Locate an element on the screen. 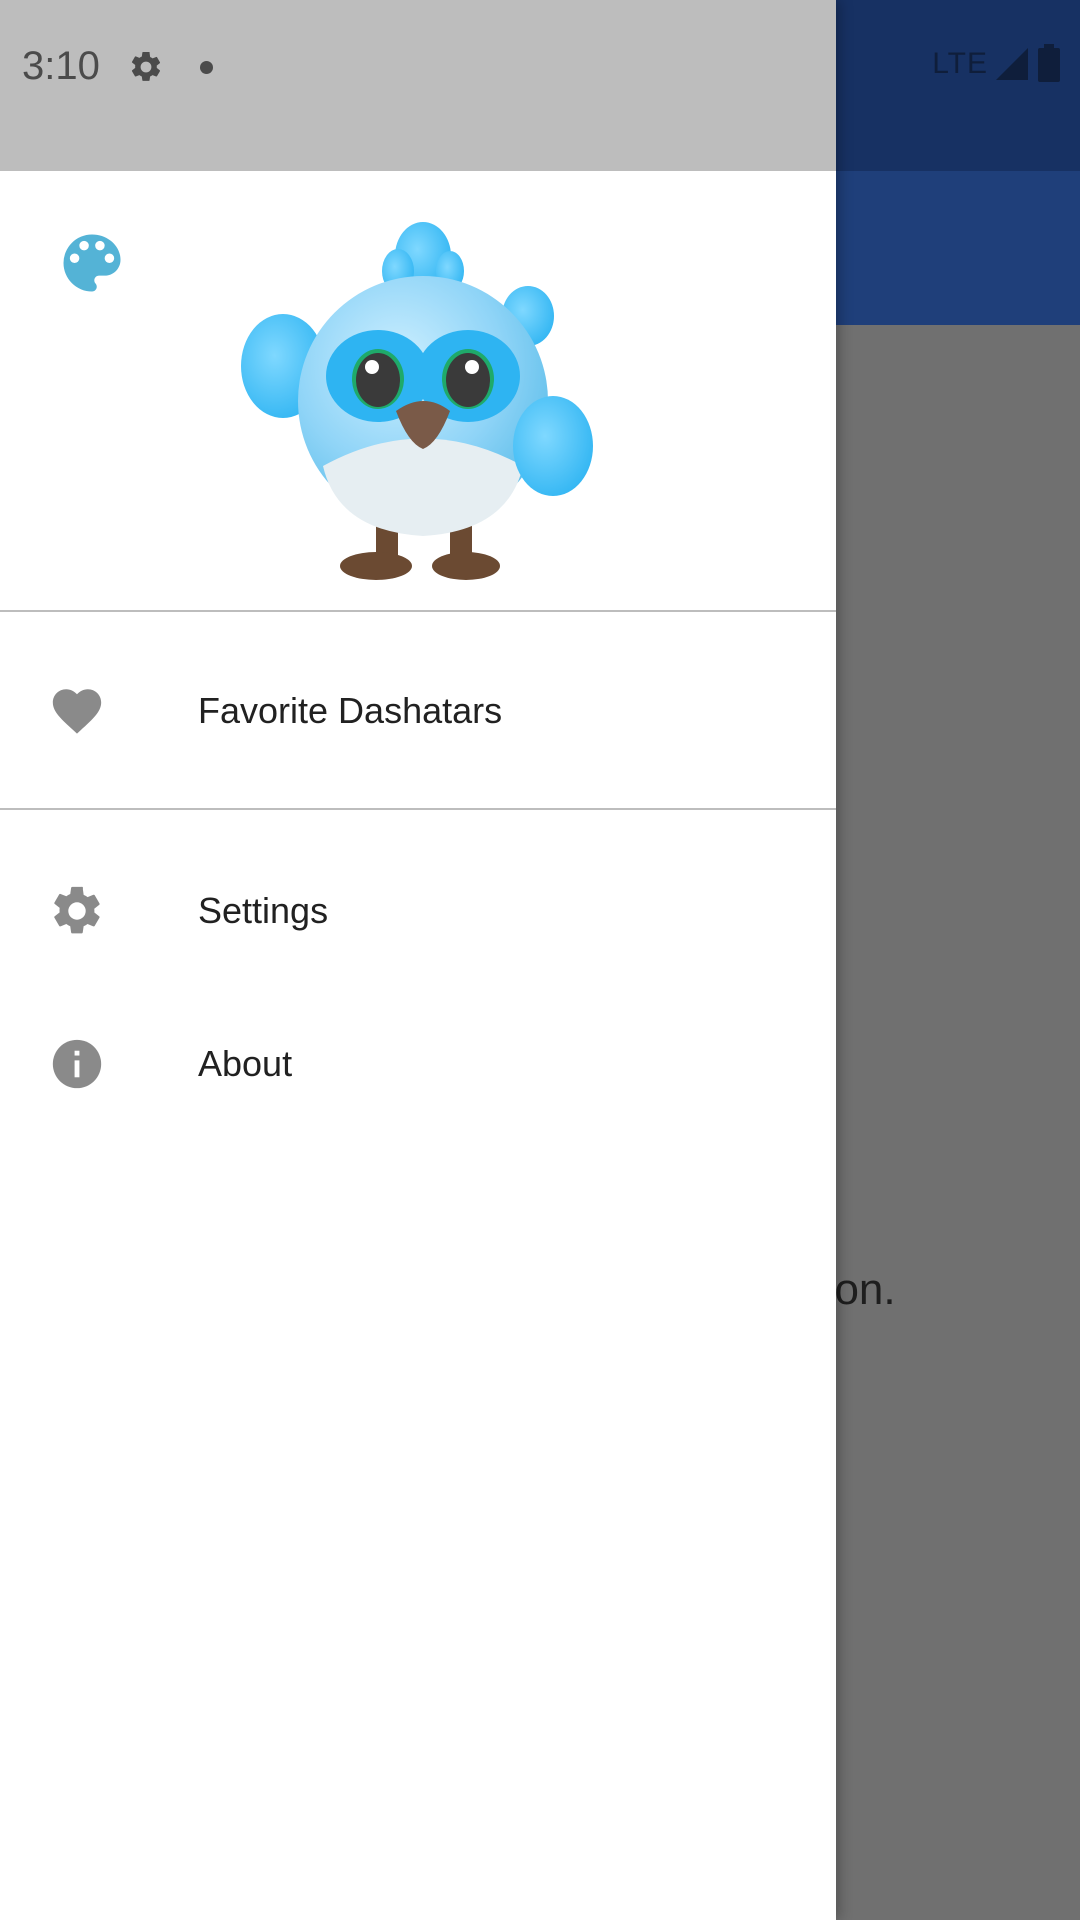 This screenshot has height=1920, width=1080. menu-item-settings: Settings is located at coordinates (418, 911).